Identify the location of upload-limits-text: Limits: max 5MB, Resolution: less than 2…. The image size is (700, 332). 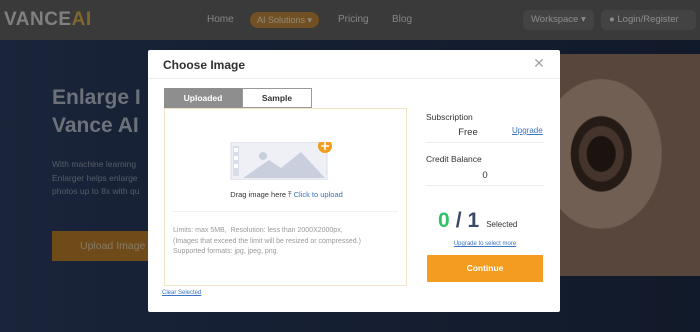
(267, 241).